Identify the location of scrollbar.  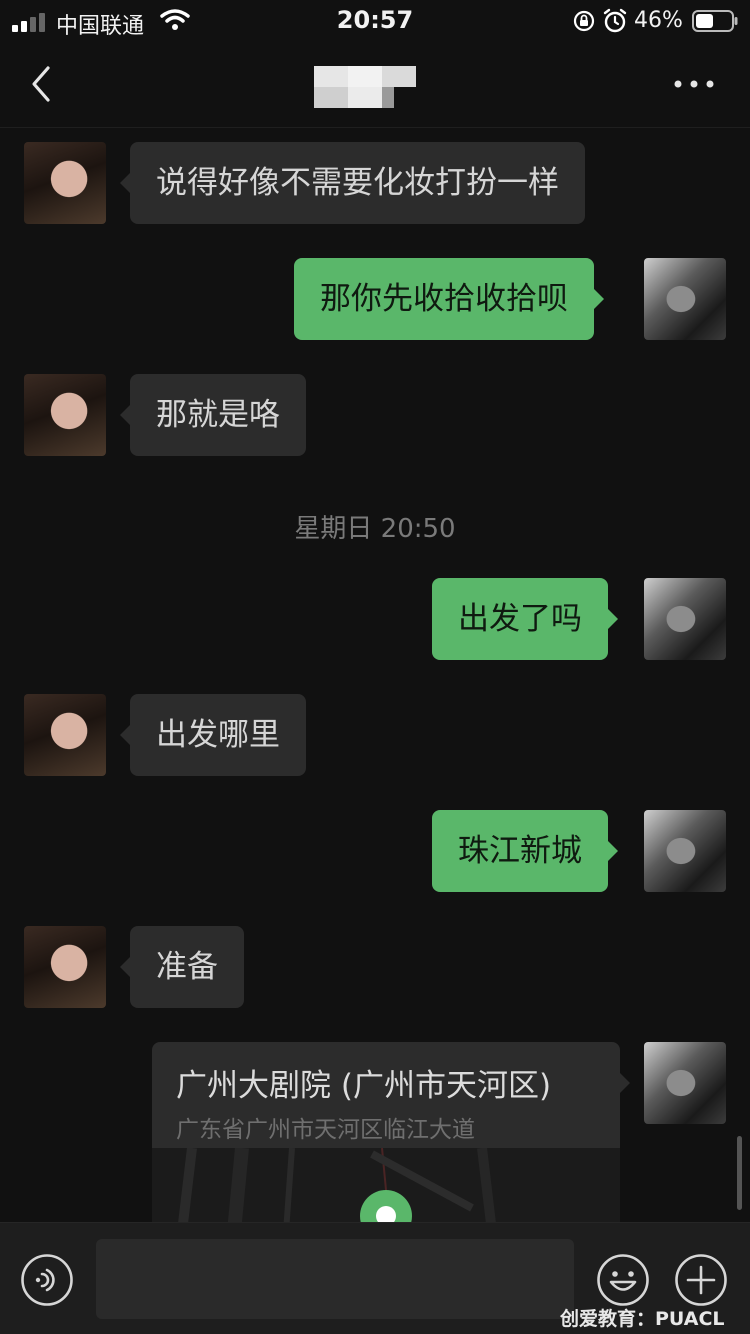
(739, 1173).